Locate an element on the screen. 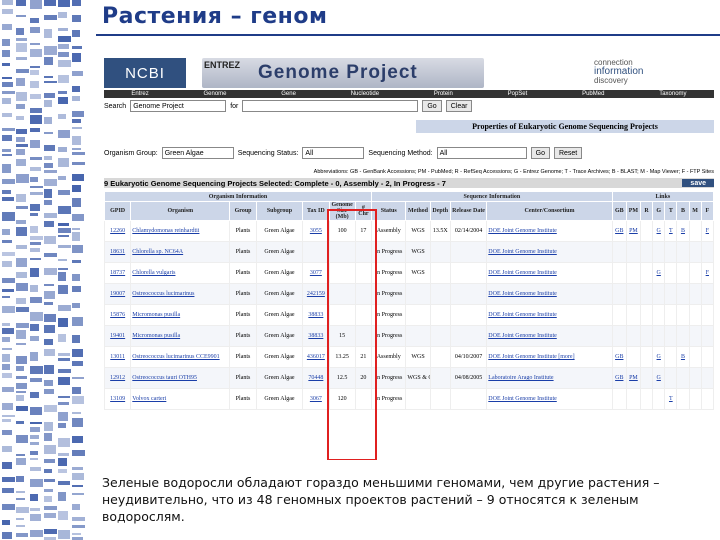  table-cell: 38833 is located at coordinates (316, 315).